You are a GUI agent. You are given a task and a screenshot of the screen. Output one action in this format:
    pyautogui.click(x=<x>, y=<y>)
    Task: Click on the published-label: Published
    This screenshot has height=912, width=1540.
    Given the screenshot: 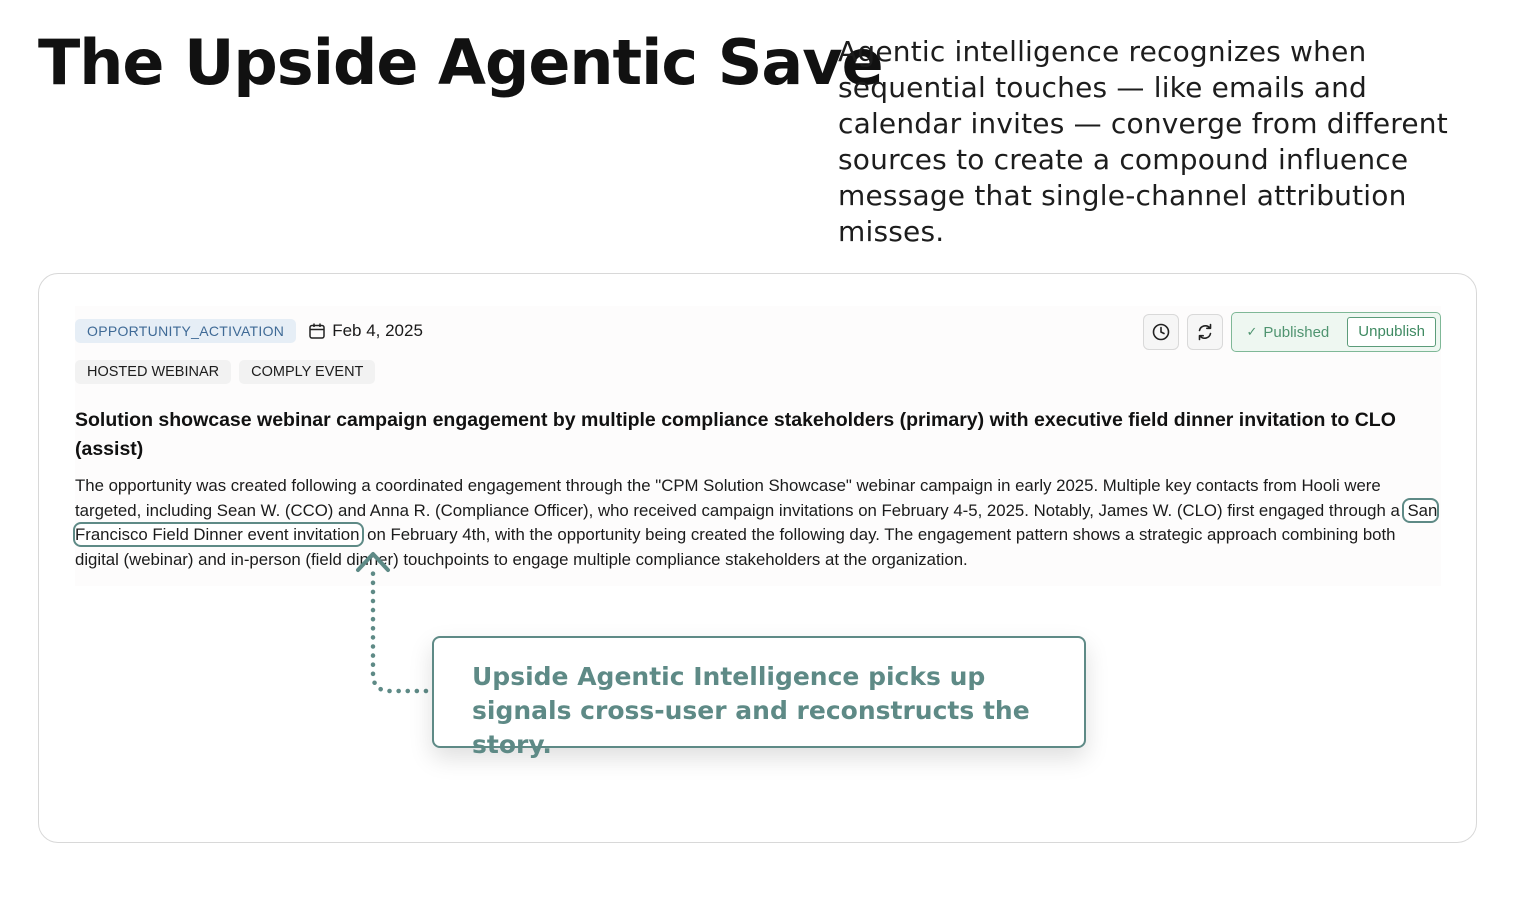 What is the action you would take?
    pyautogui.click(x=1296, y=332)
    